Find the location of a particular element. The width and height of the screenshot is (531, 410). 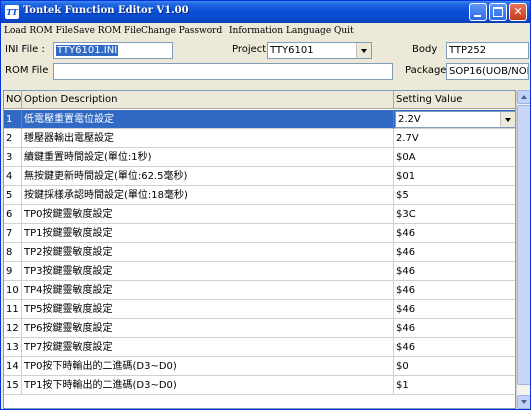

grid-header: NO Option Description Setting Value is located at coordinates (259, 100).